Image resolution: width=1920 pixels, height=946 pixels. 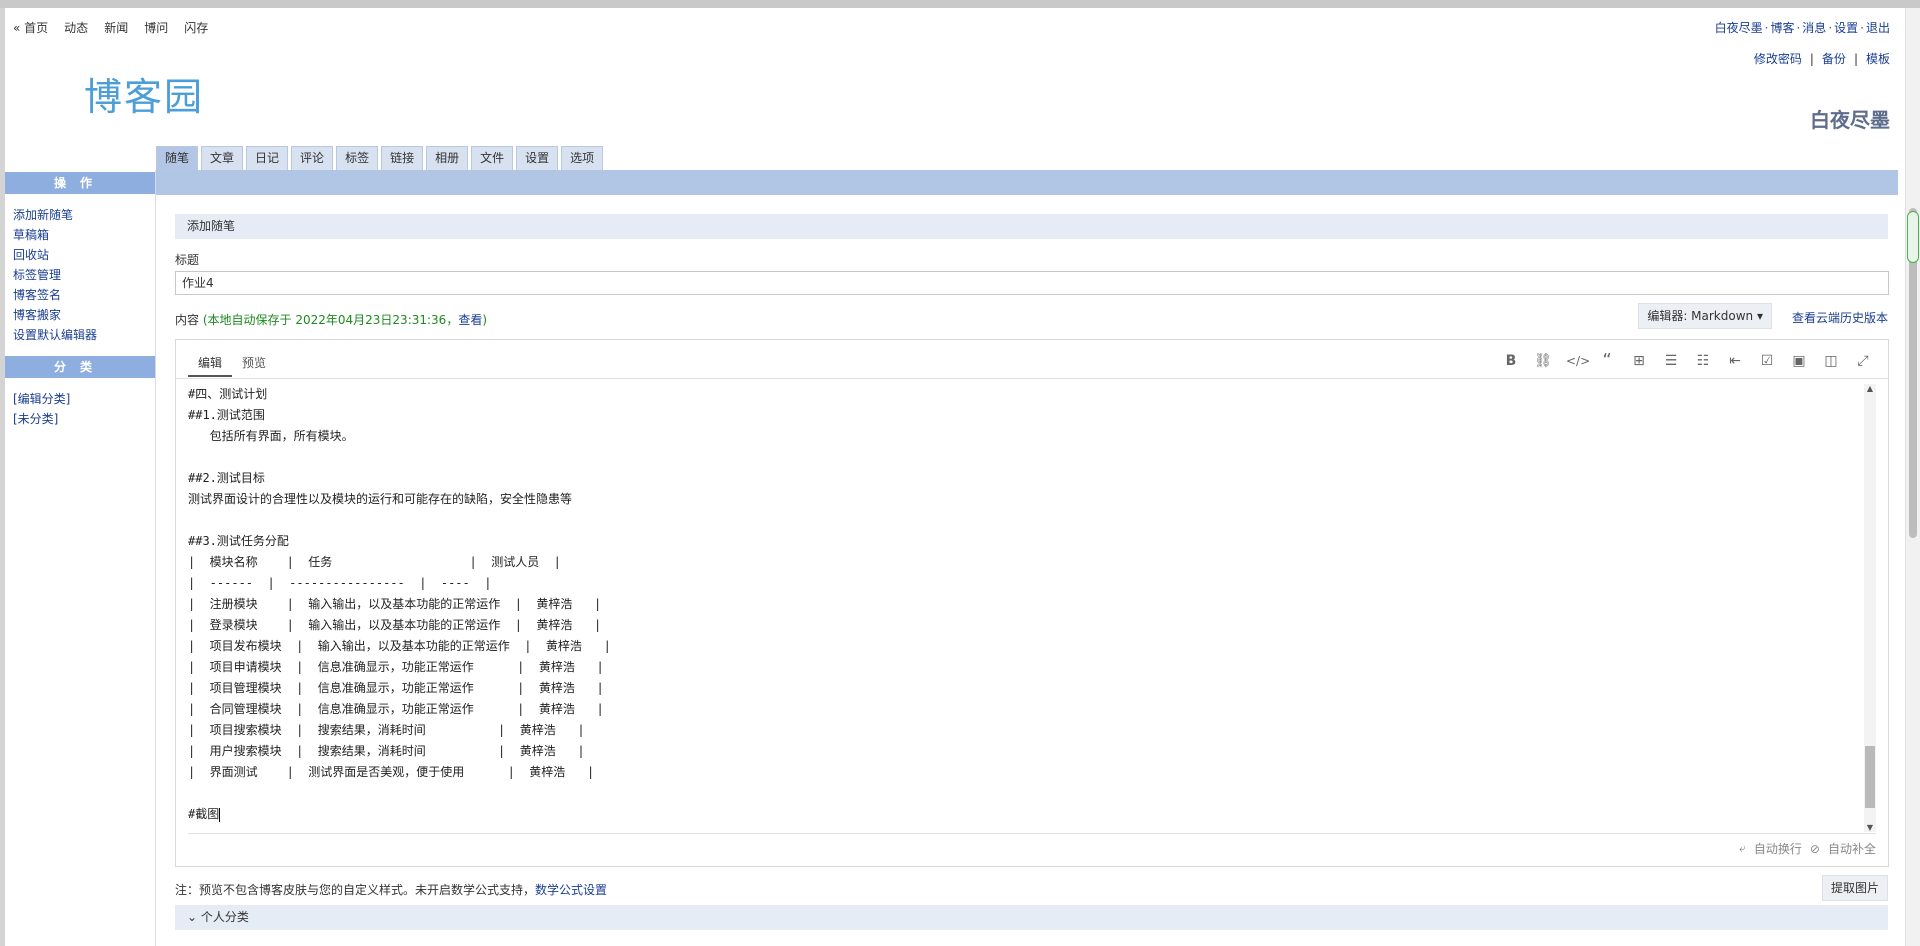 What do you see at coordinates (1759, 316) in the screenshot?
I see `caret-down-icon: ▾` at bounding box center [1759, 316].